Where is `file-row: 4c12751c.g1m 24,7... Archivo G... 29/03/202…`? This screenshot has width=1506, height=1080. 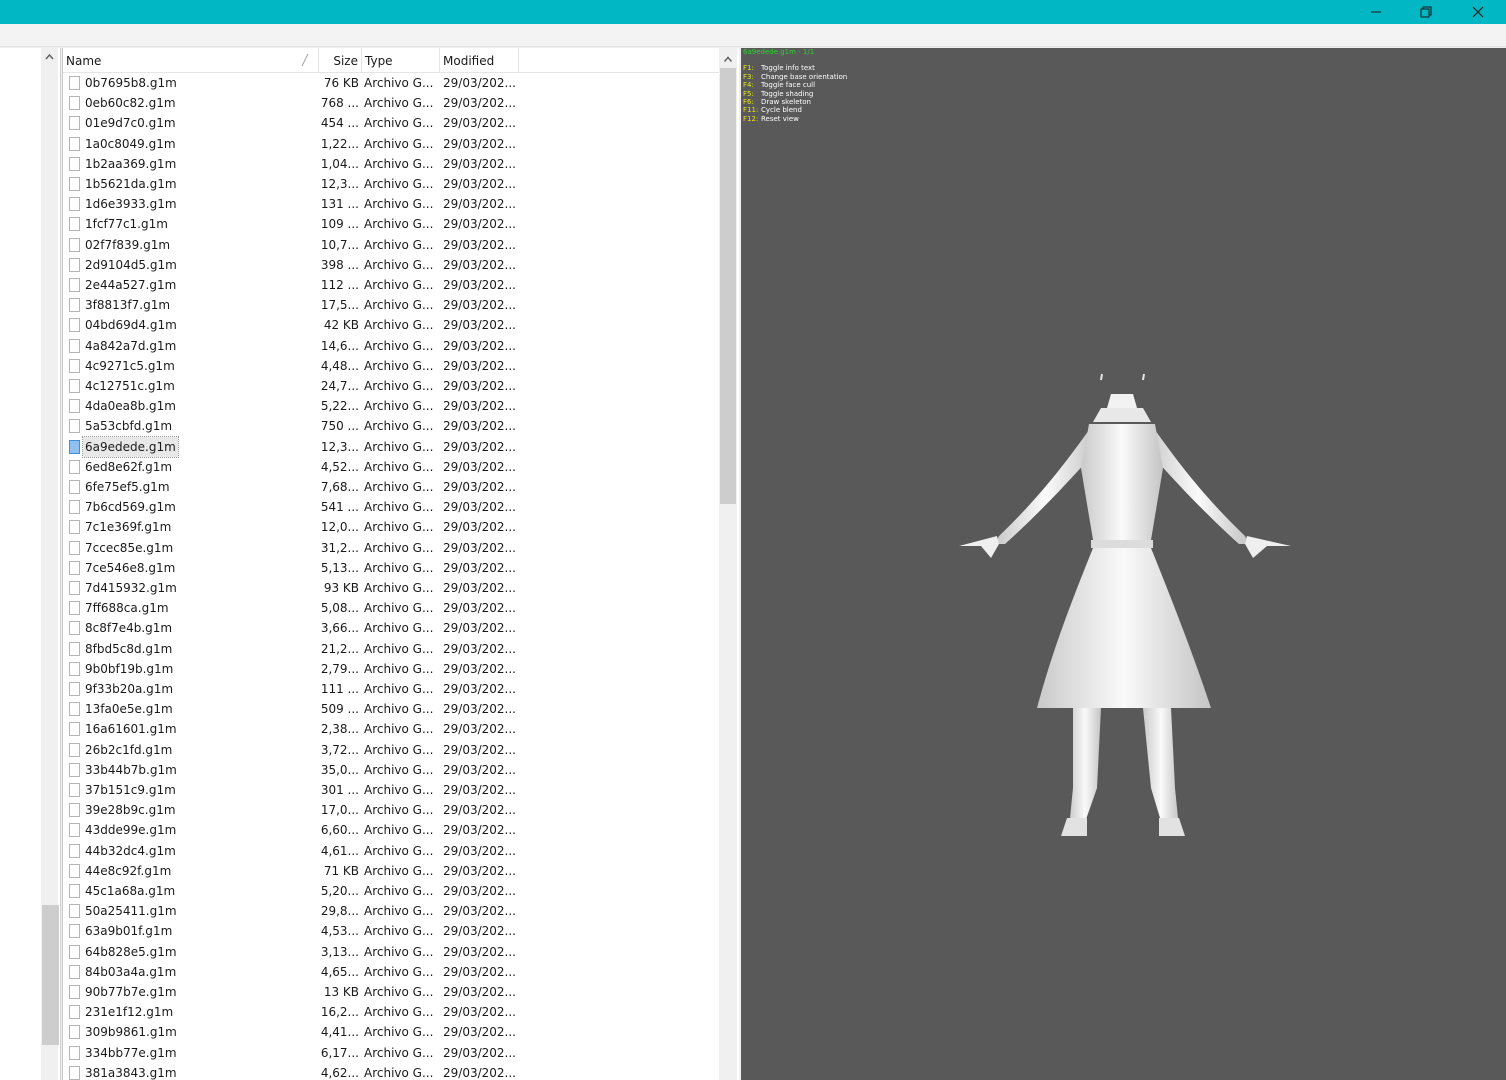 file-row: 4c12751c.g1m 24,7... Archivo G... 29/03/202… is located at coordinates (391, 386).